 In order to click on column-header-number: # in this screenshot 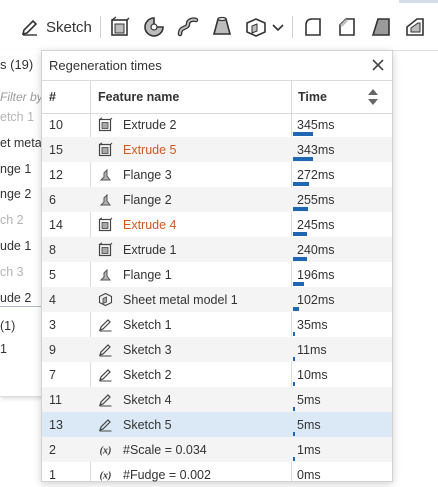, I will do `click(52, 97)`.